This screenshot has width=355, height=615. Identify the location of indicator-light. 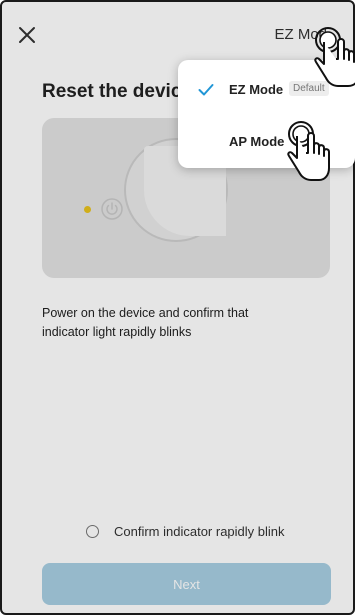
(87, 209).